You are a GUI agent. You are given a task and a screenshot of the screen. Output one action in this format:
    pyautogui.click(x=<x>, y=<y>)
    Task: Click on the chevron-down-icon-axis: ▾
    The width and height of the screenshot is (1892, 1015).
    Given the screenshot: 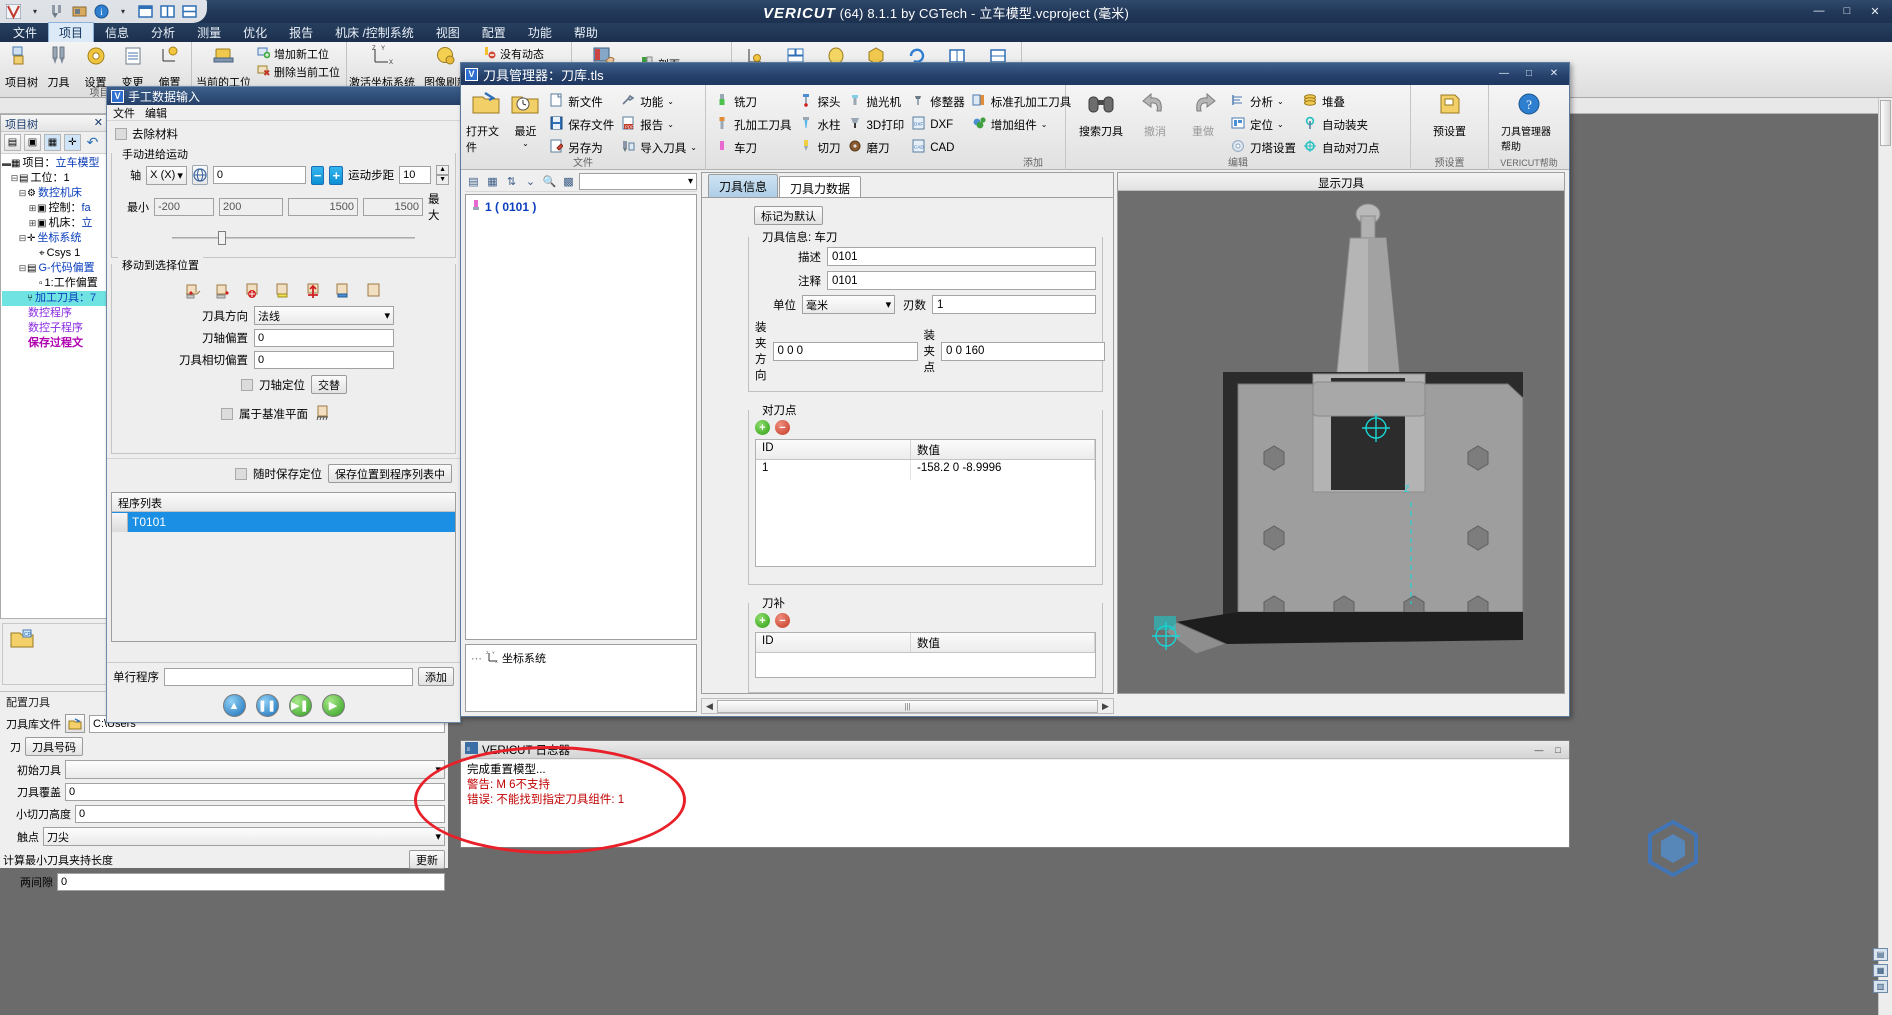 What is the action you would take?
    pyautogui.click(x=180, y=175)
    